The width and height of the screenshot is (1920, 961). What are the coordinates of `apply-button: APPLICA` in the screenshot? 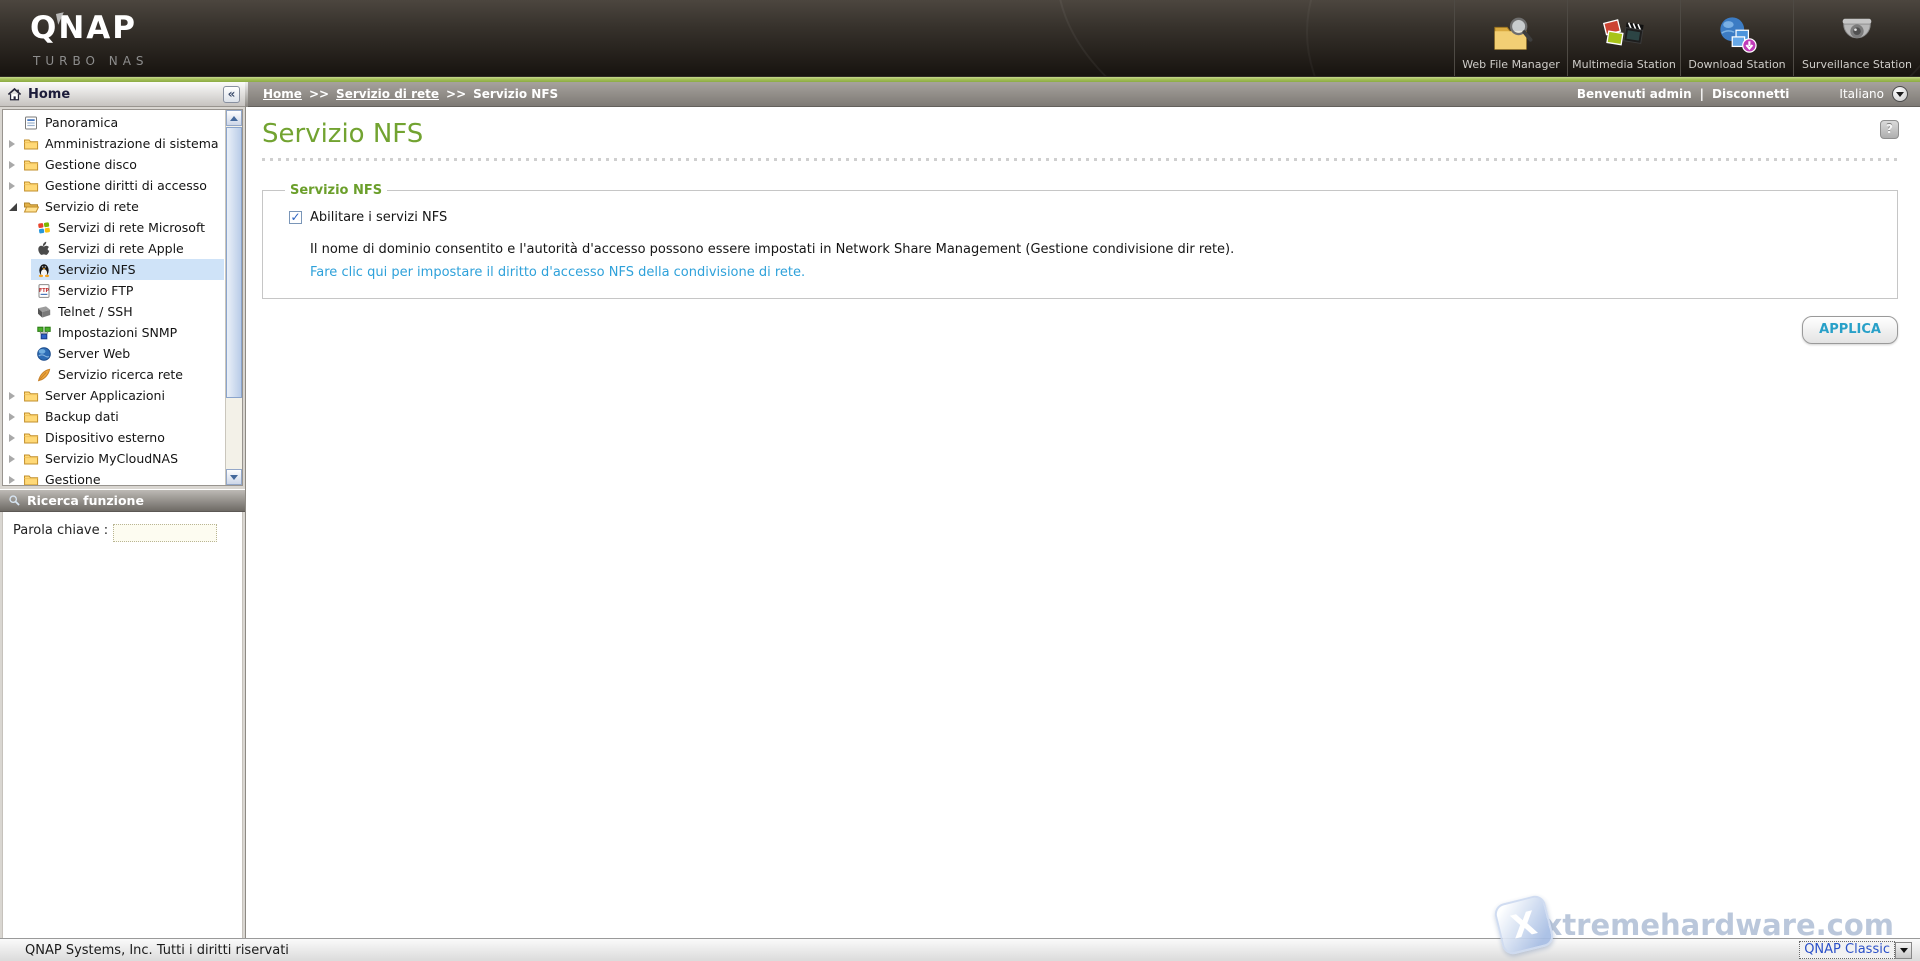 It's located at (1850, 330).